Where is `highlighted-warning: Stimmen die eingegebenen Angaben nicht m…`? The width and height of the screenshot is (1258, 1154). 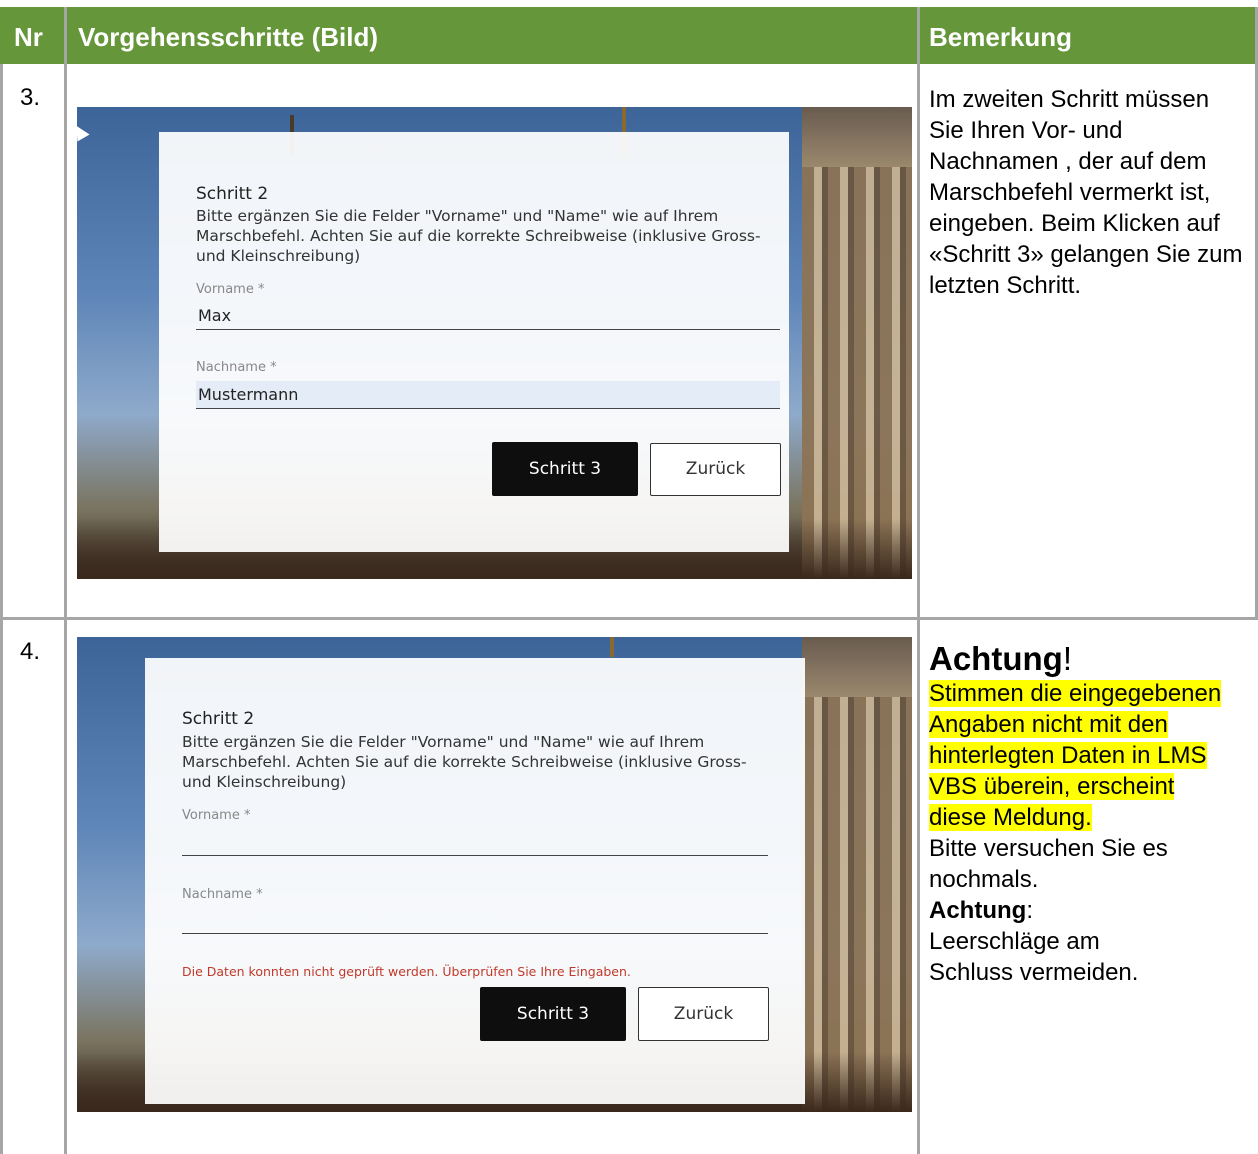
highlighted-warning: Stimmen die eingegebenen Angaben nicht m… is located at coordinates (1075, 755).